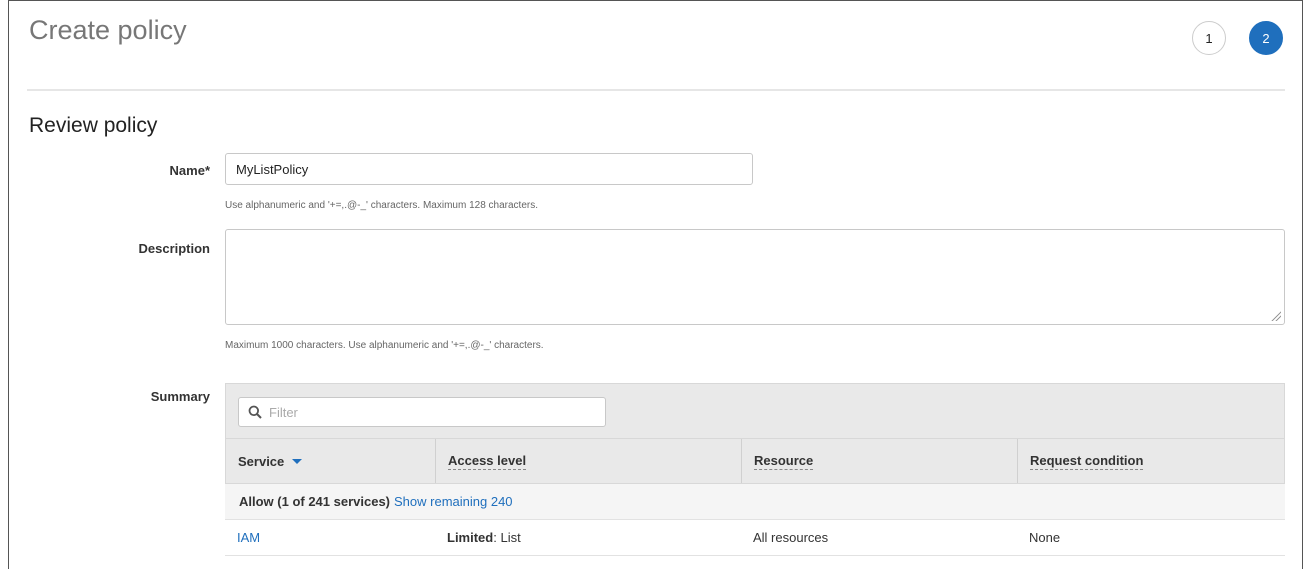  Describe the element at coordinates (1045, 537) in the screenshot. I see `request-condition-cell: None` at that location.